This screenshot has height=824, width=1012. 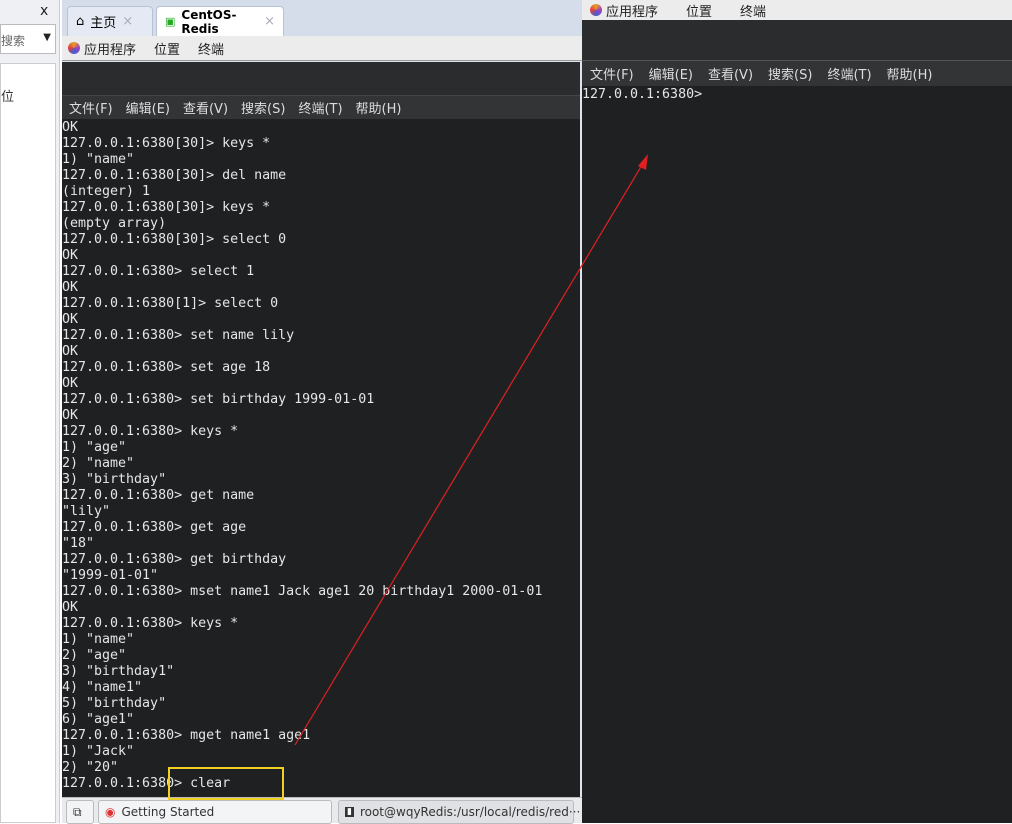 What do you see at coordinates (114, 223) in the screenshot?
I see `terminal-line: (empty array)` at bounding box center [114, 223].